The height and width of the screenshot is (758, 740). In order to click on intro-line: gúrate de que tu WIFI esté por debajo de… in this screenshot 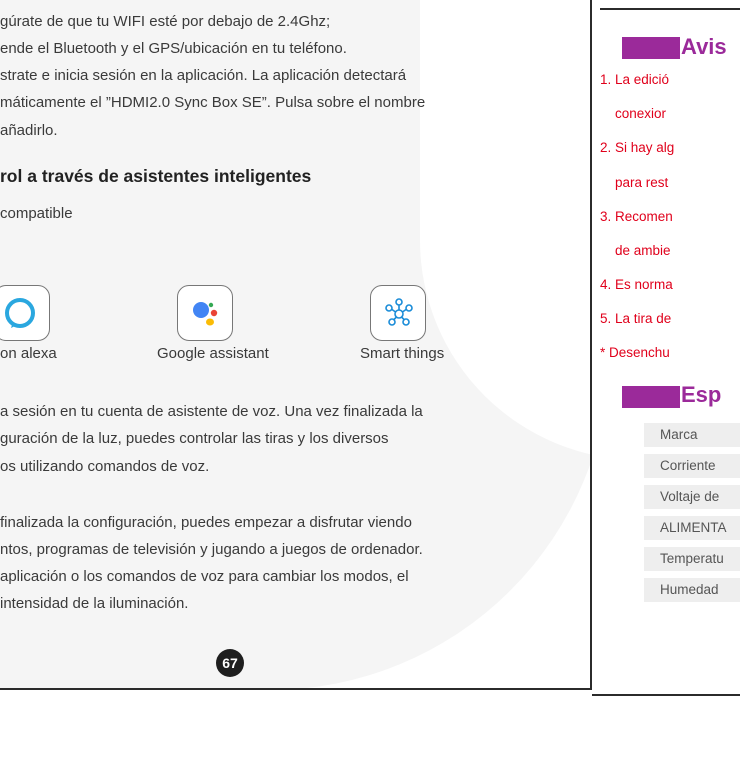, I will do `click(165, 21)`.